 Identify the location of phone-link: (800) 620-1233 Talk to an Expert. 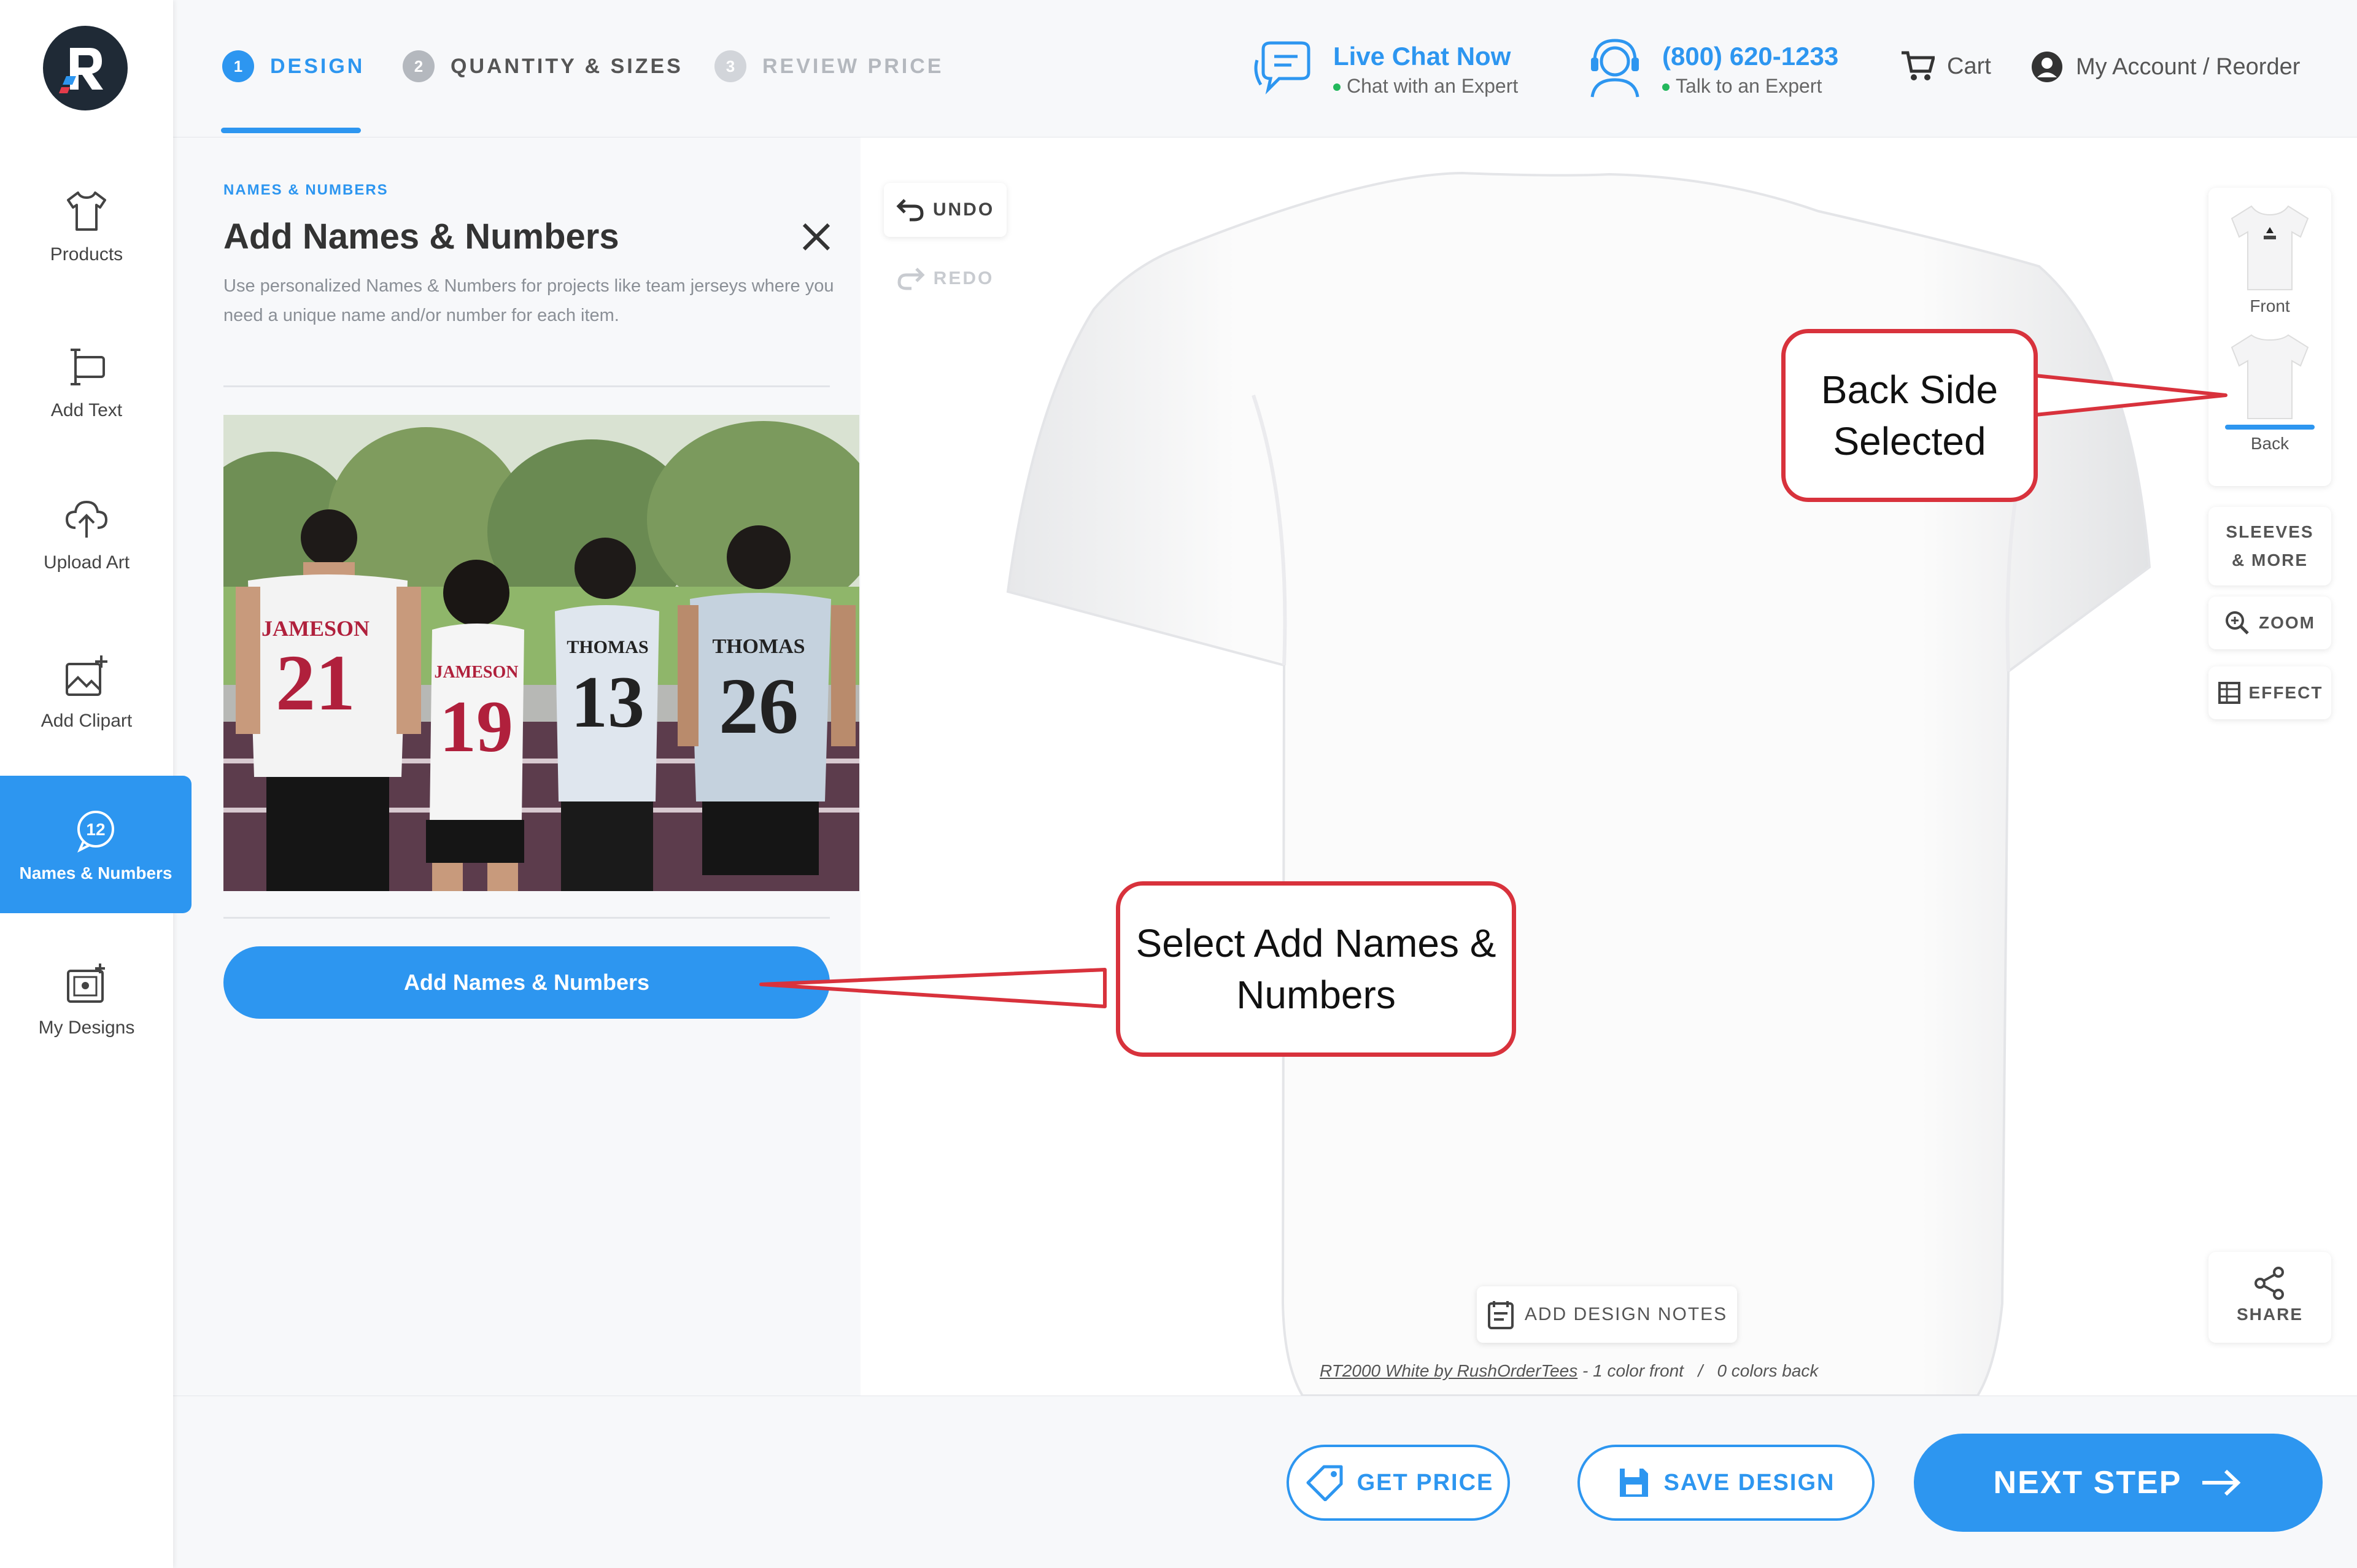
(1709, 69).